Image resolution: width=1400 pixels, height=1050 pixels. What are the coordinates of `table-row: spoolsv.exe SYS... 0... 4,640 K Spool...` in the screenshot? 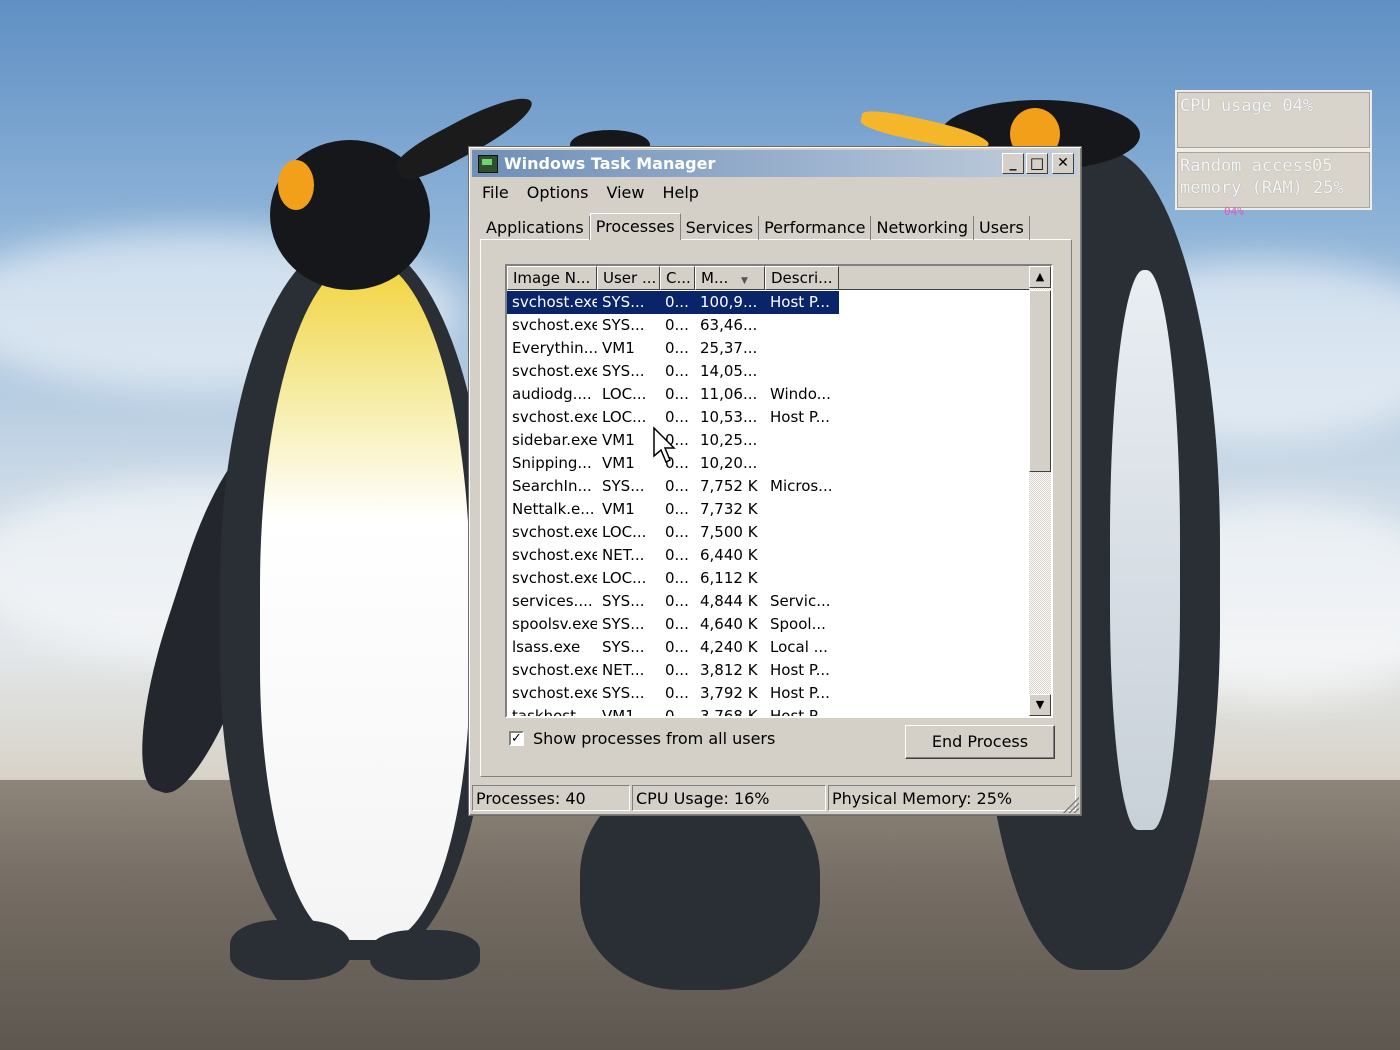 It's located at (768, 624).